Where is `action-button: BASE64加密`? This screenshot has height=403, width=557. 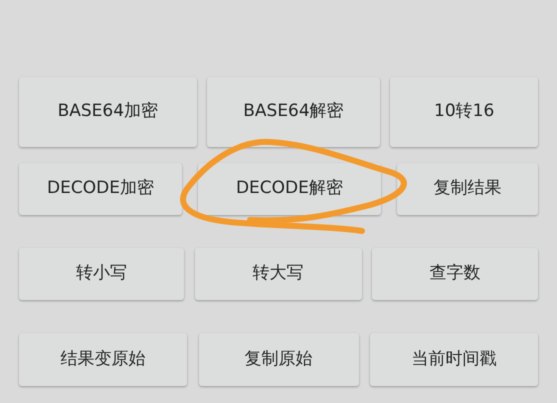
action-button: BASE64加密 is located at coordinates (108, 112).